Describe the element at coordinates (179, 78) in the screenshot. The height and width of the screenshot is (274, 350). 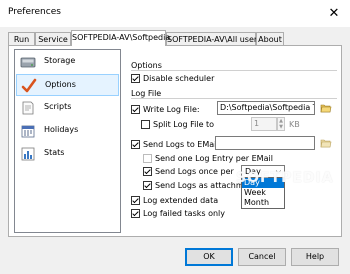
I see `disable-scheduler-label: Disable scheduler` at that location.